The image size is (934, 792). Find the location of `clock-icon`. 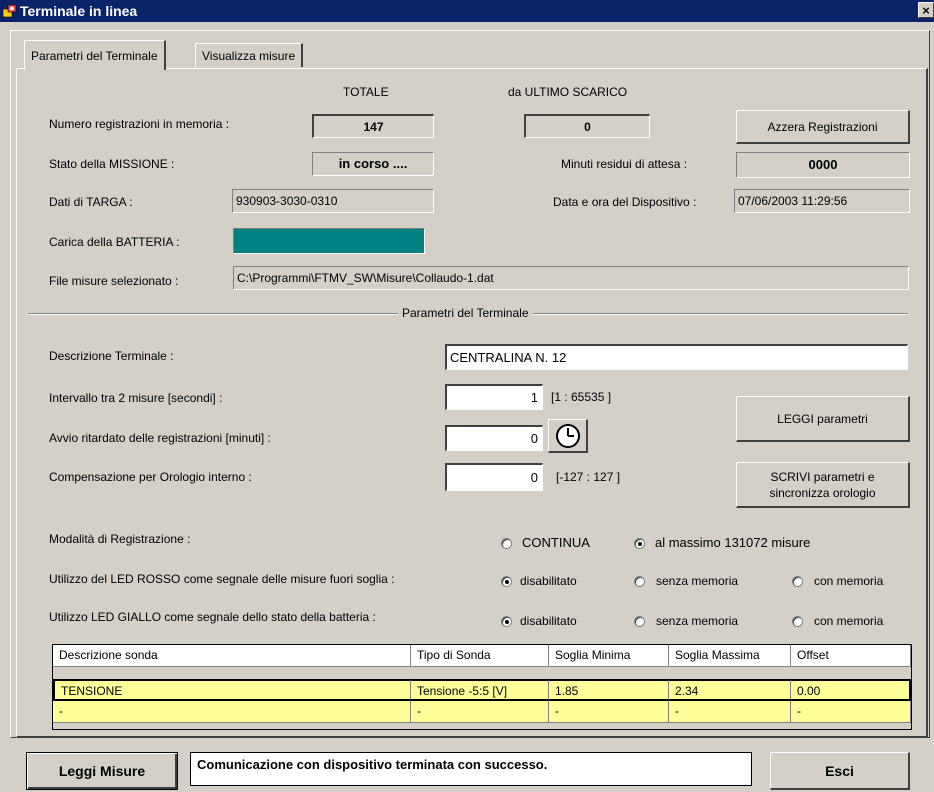

clock-icon is located at coordinates (567, 435).